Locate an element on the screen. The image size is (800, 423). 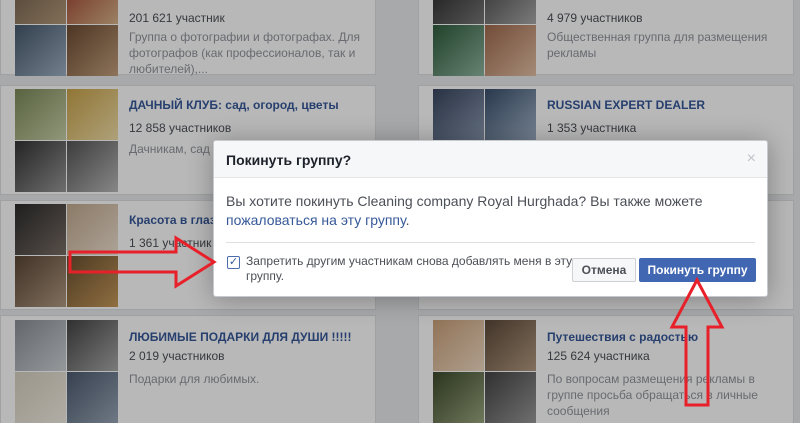
dialog-message-end: . is located at coordinates (407, 220).